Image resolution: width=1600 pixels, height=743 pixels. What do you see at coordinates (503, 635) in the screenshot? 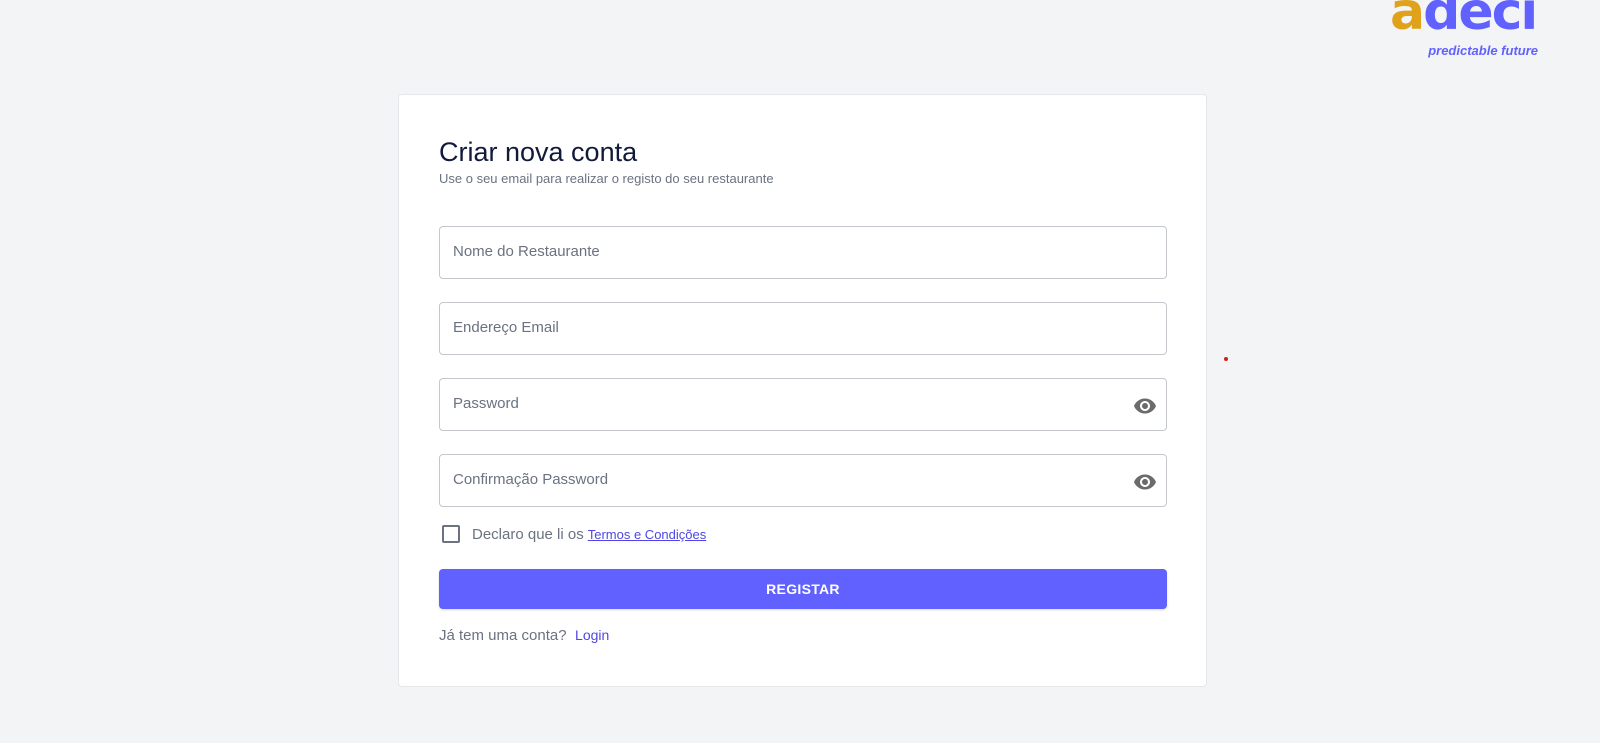
I see `login-prompt: Já tem uma conta?` at bounding box center [503, 635].